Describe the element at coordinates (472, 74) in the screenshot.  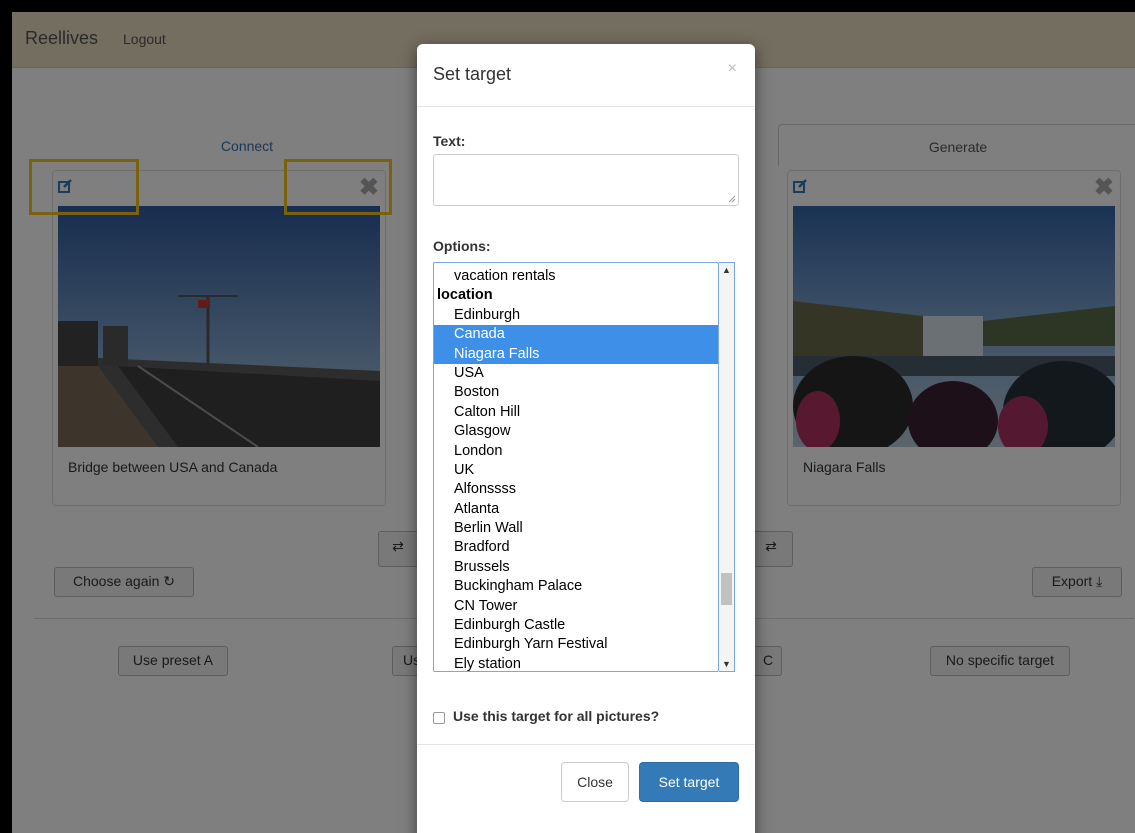
I see `modal-title: Set target` at that location.